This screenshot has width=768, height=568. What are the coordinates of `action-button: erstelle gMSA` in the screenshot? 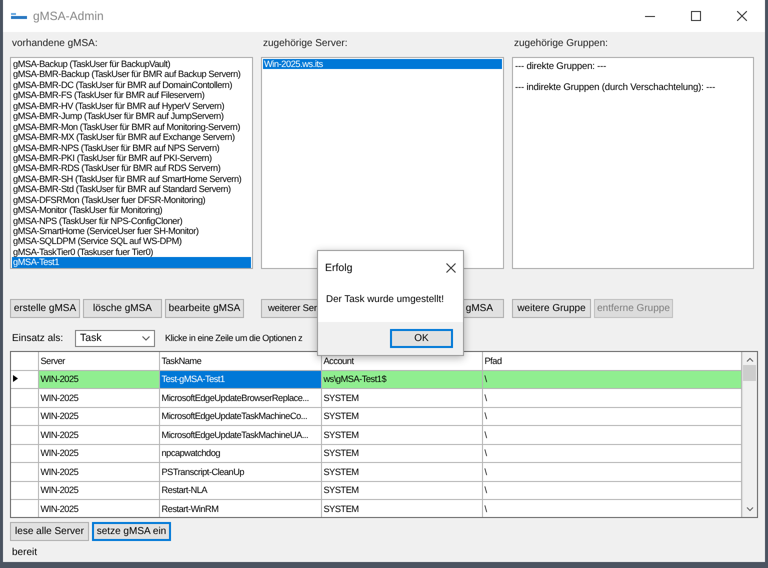 It's located at (45, 308).